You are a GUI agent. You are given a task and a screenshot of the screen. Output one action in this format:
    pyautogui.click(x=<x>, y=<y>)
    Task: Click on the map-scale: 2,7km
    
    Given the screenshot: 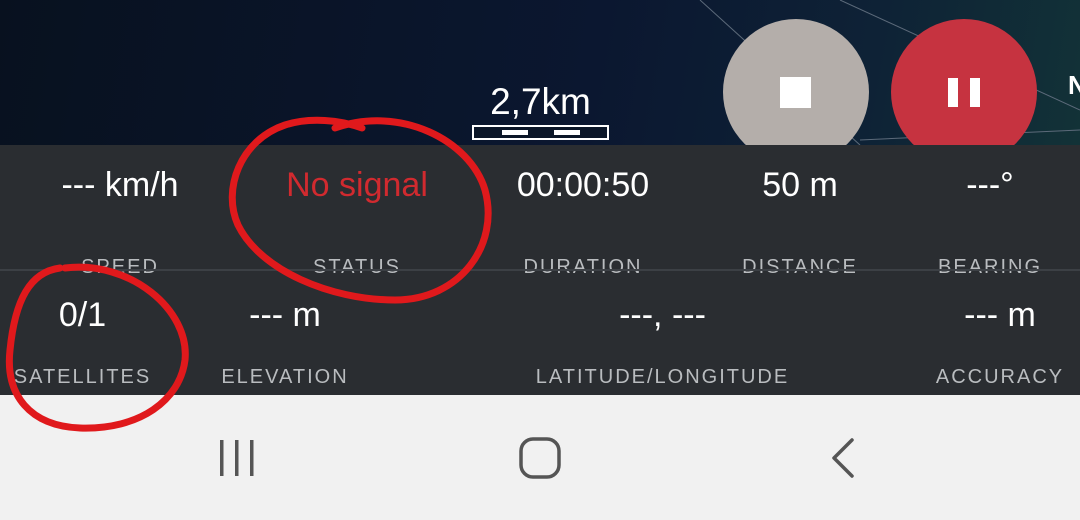 What is the action you would take?
    pyautogui.click(x=540, y=112)
    